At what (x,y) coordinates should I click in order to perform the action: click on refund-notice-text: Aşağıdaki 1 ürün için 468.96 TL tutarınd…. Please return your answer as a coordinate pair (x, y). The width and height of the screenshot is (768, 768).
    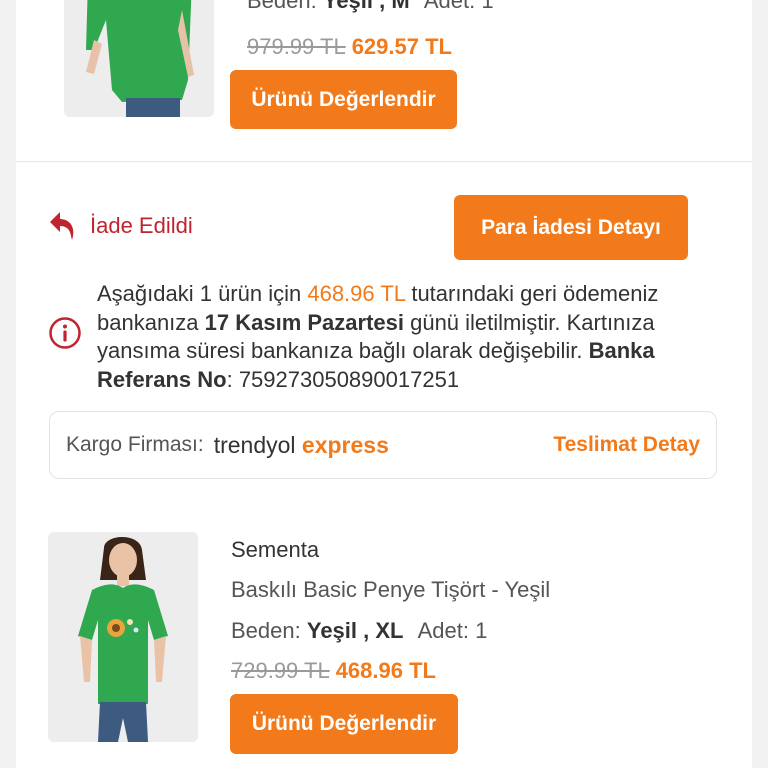
    Looking at the image, I should click on (378, 336).